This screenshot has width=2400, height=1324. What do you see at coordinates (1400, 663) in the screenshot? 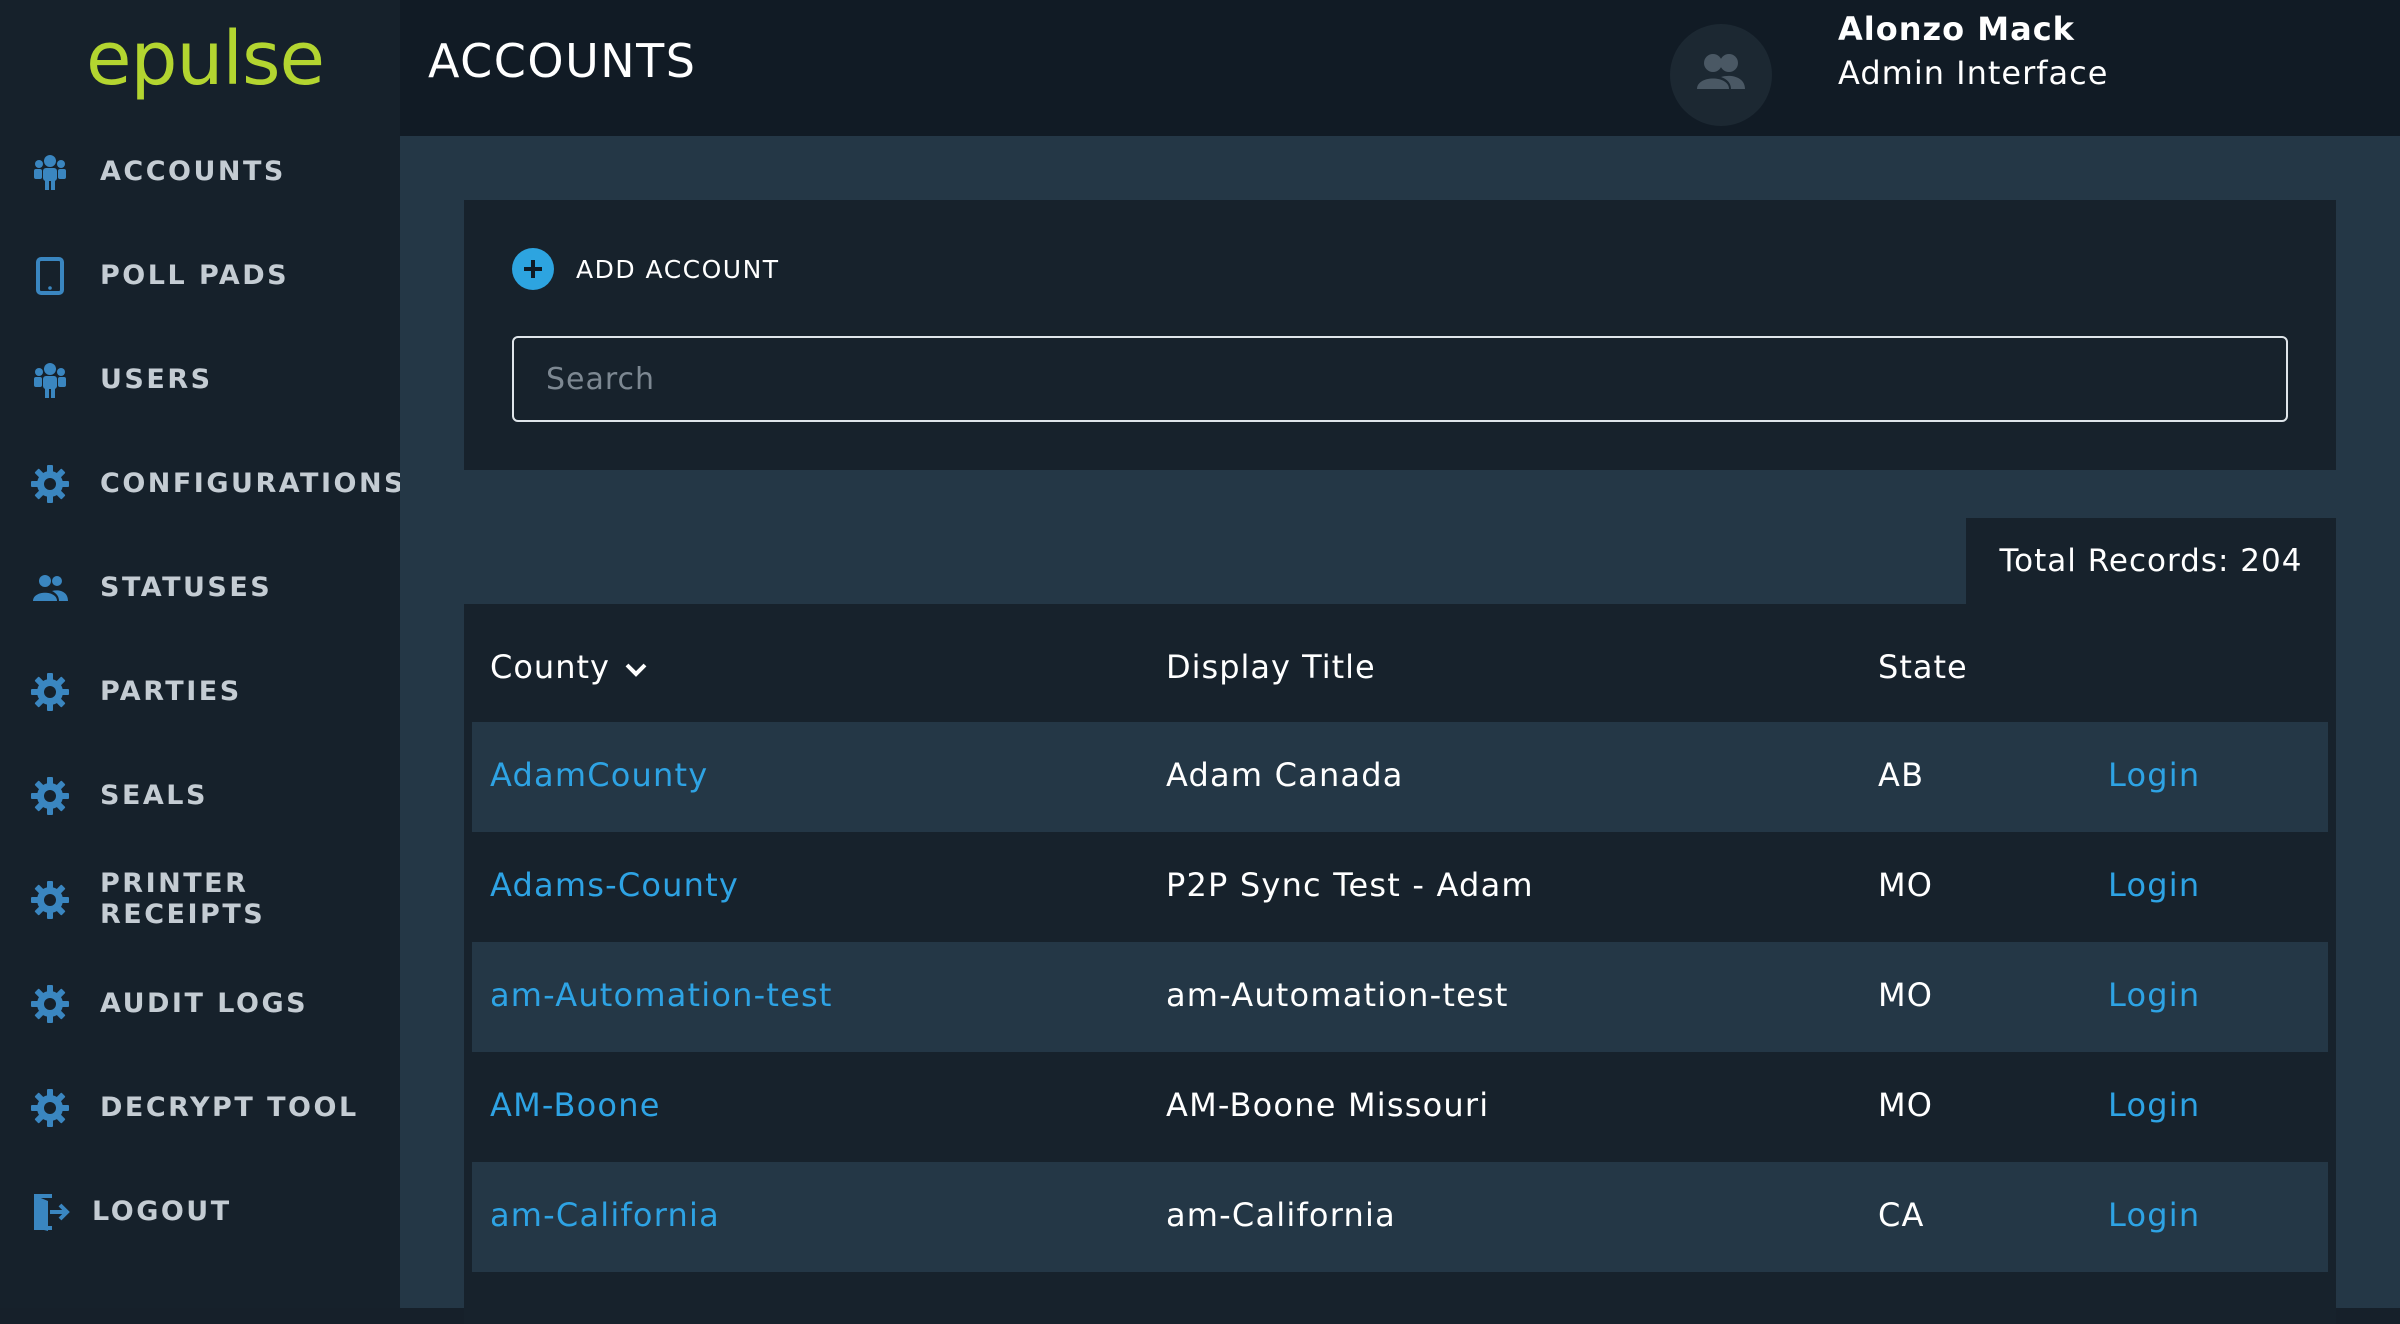
I see `table-header: County Display Title State` at bounding box center [1400, 663].